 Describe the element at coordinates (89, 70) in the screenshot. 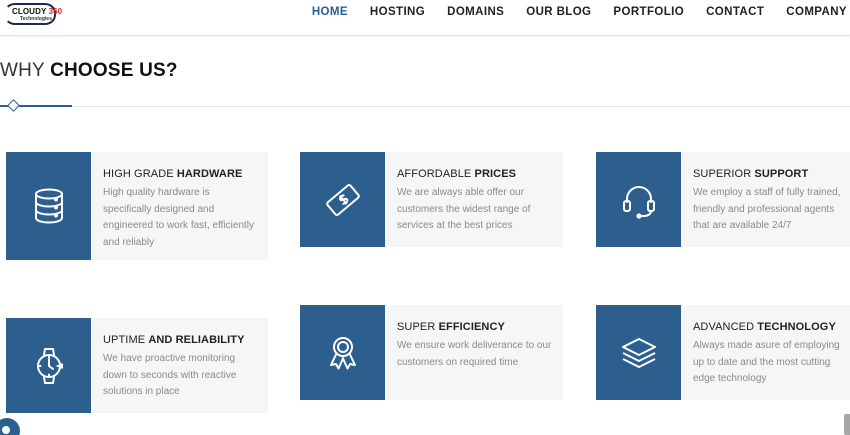

I see `section-title: WHY CHOOSE US?` at that location.